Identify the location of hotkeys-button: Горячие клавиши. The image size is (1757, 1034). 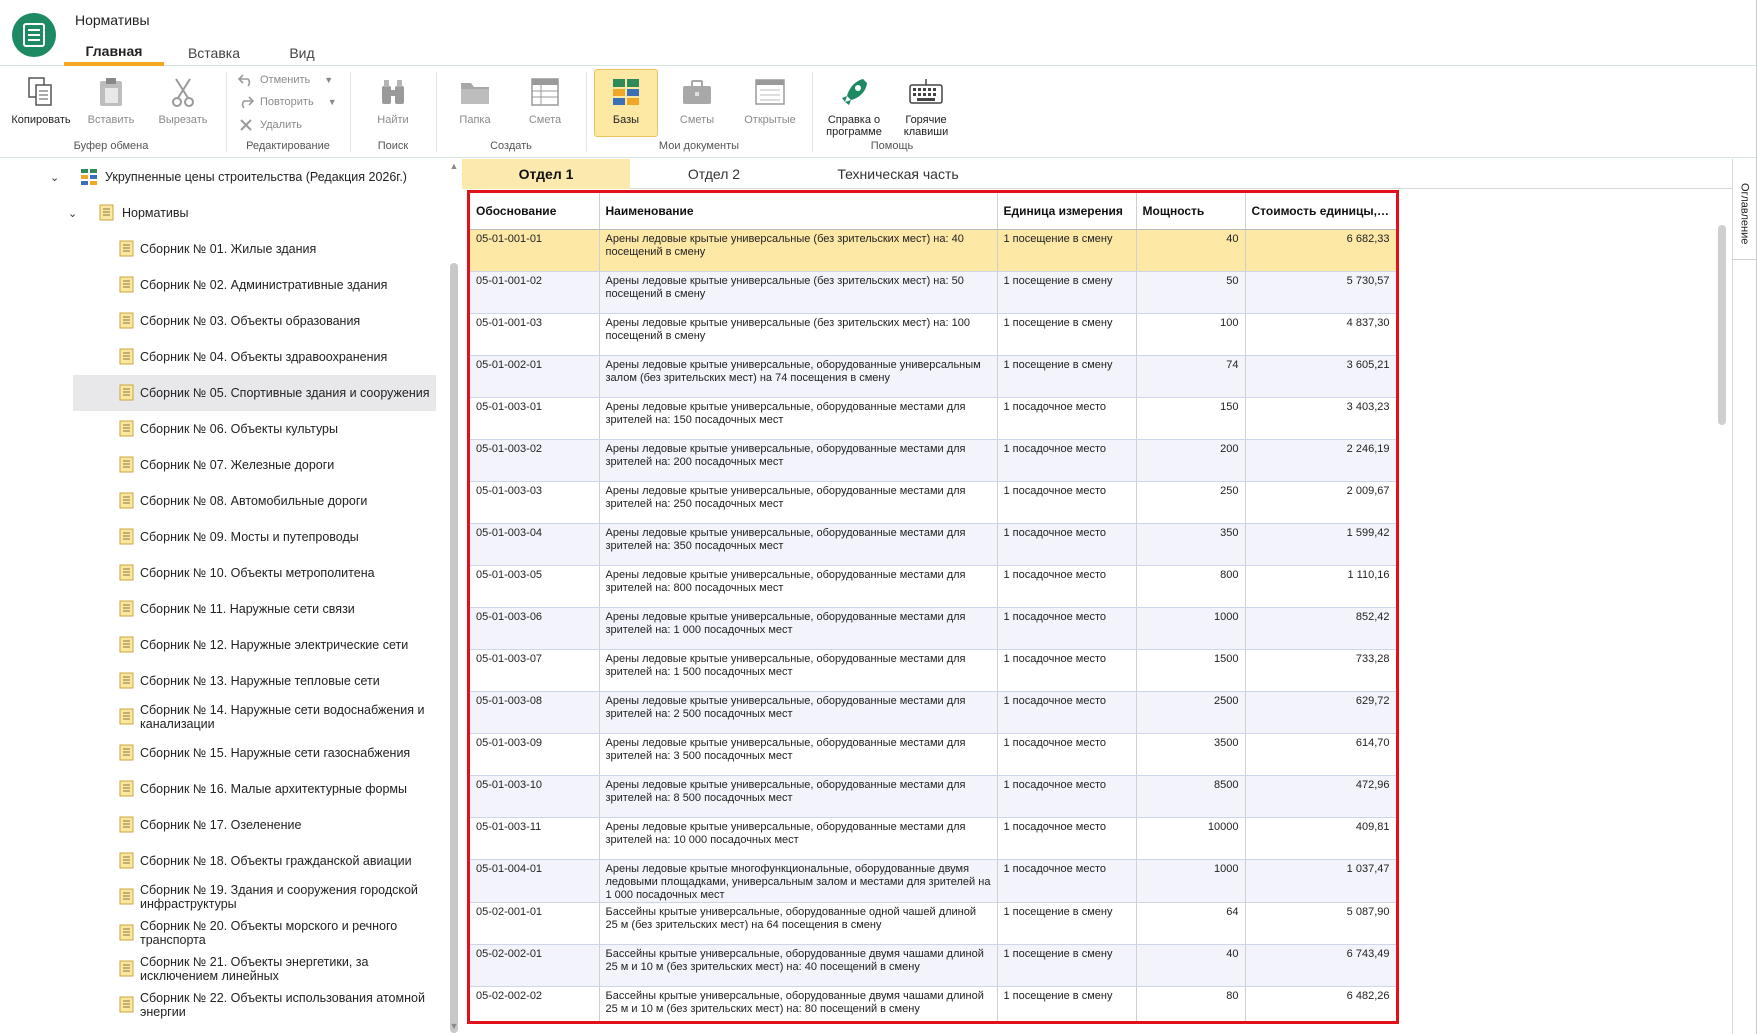
(926, 106).